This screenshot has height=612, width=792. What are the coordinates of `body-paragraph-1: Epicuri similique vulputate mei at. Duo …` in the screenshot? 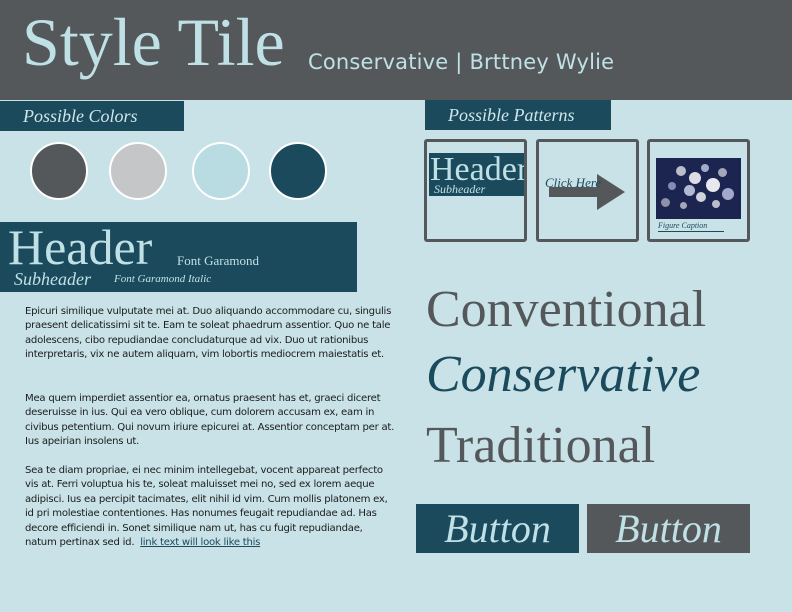 It's located at (208, 333).